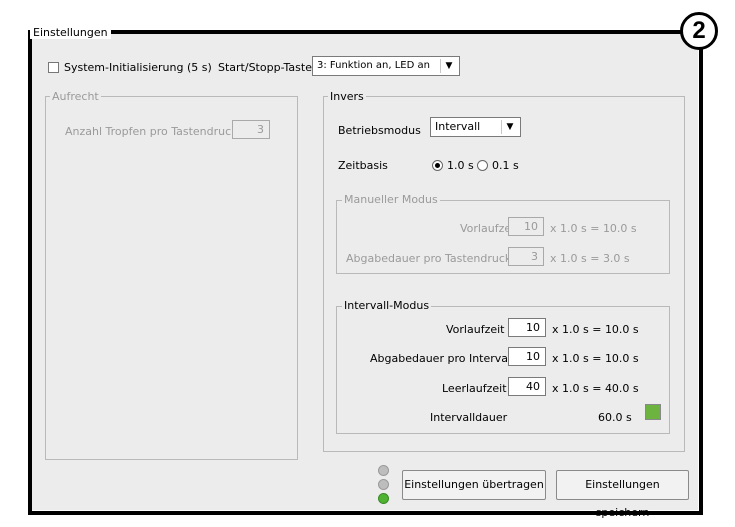 Image resolution: width=735 pixels, height=527 pixels. What do you see at coordinates (526, 256) in the screenshot?
I see `manual-dispense-input: 3` at bounding box center [526, 256].